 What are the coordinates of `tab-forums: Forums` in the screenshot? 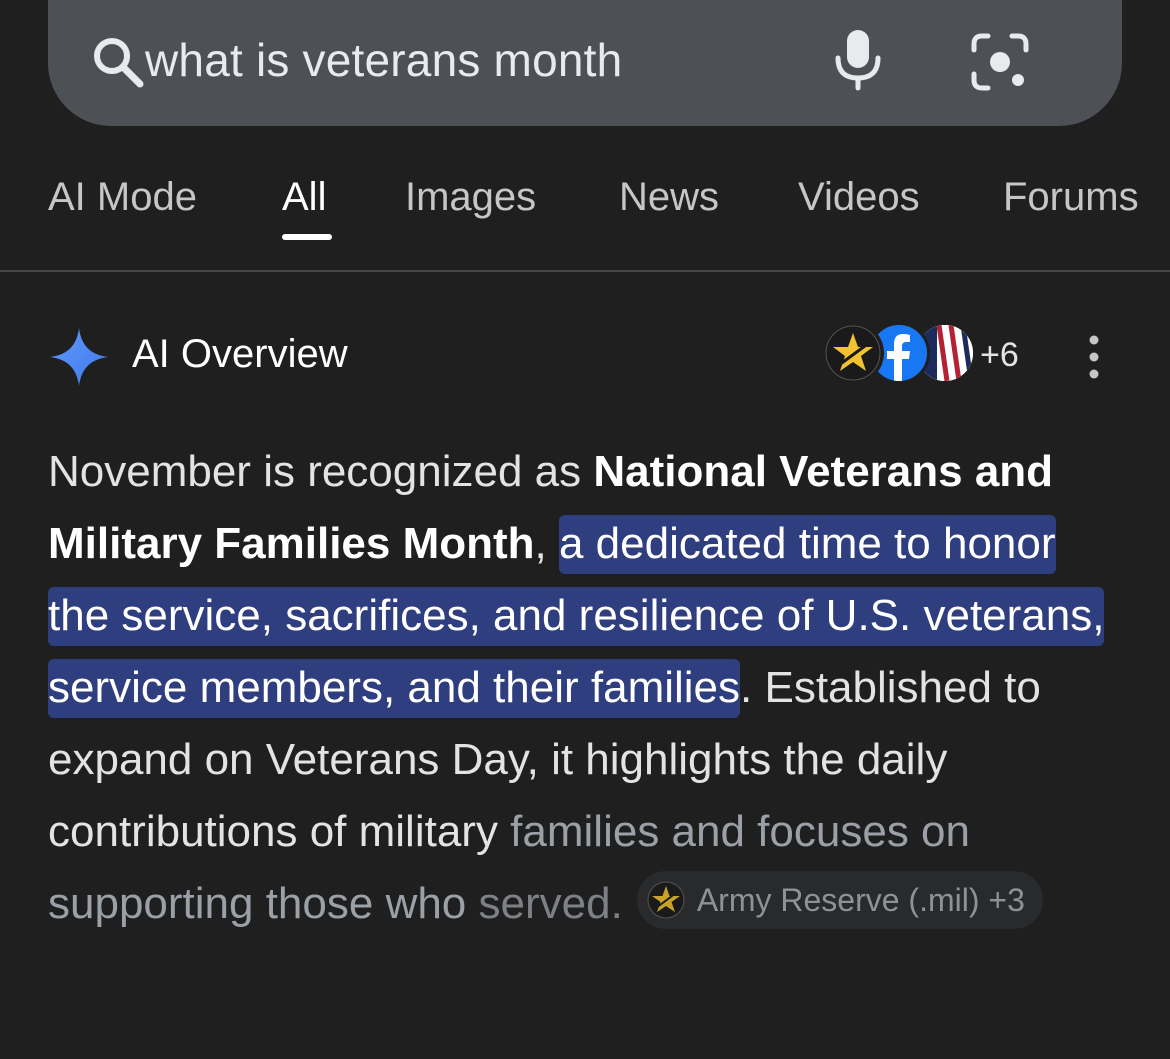 It's located at (1071, 197).